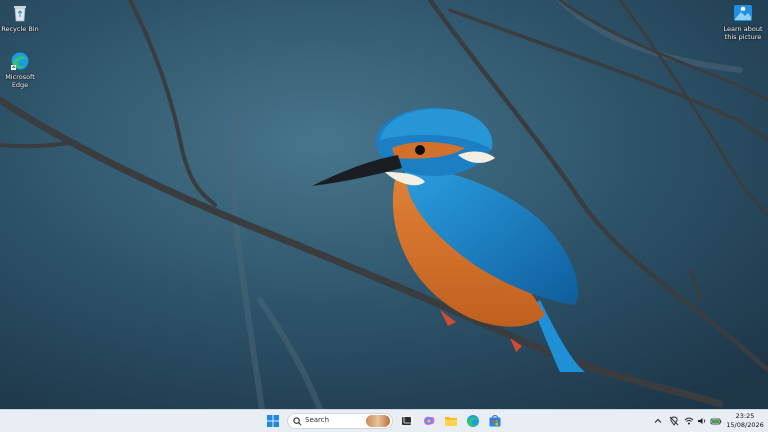 The width and height of the screenshot is (768, 432). I want to click on recycle-bin-icon, so click(20, 14).